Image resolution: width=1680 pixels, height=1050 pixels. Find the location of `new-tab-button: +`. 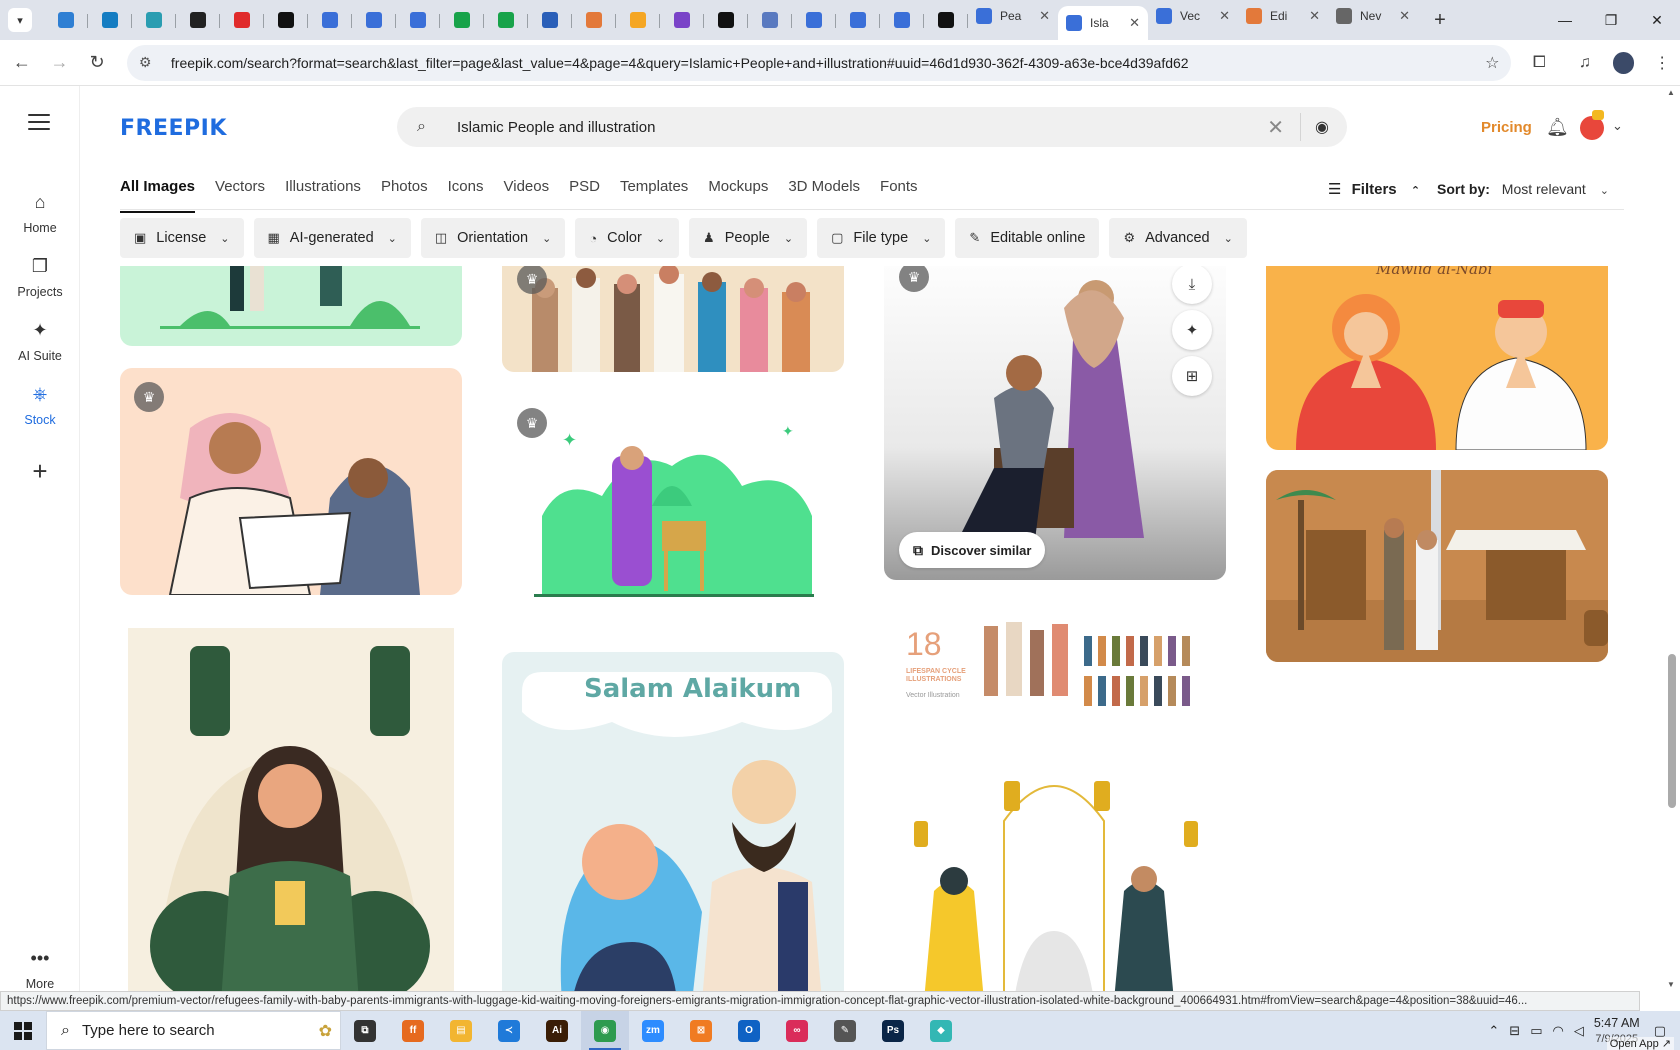

new-tab-button: + is located at coordinates (1440, 20).